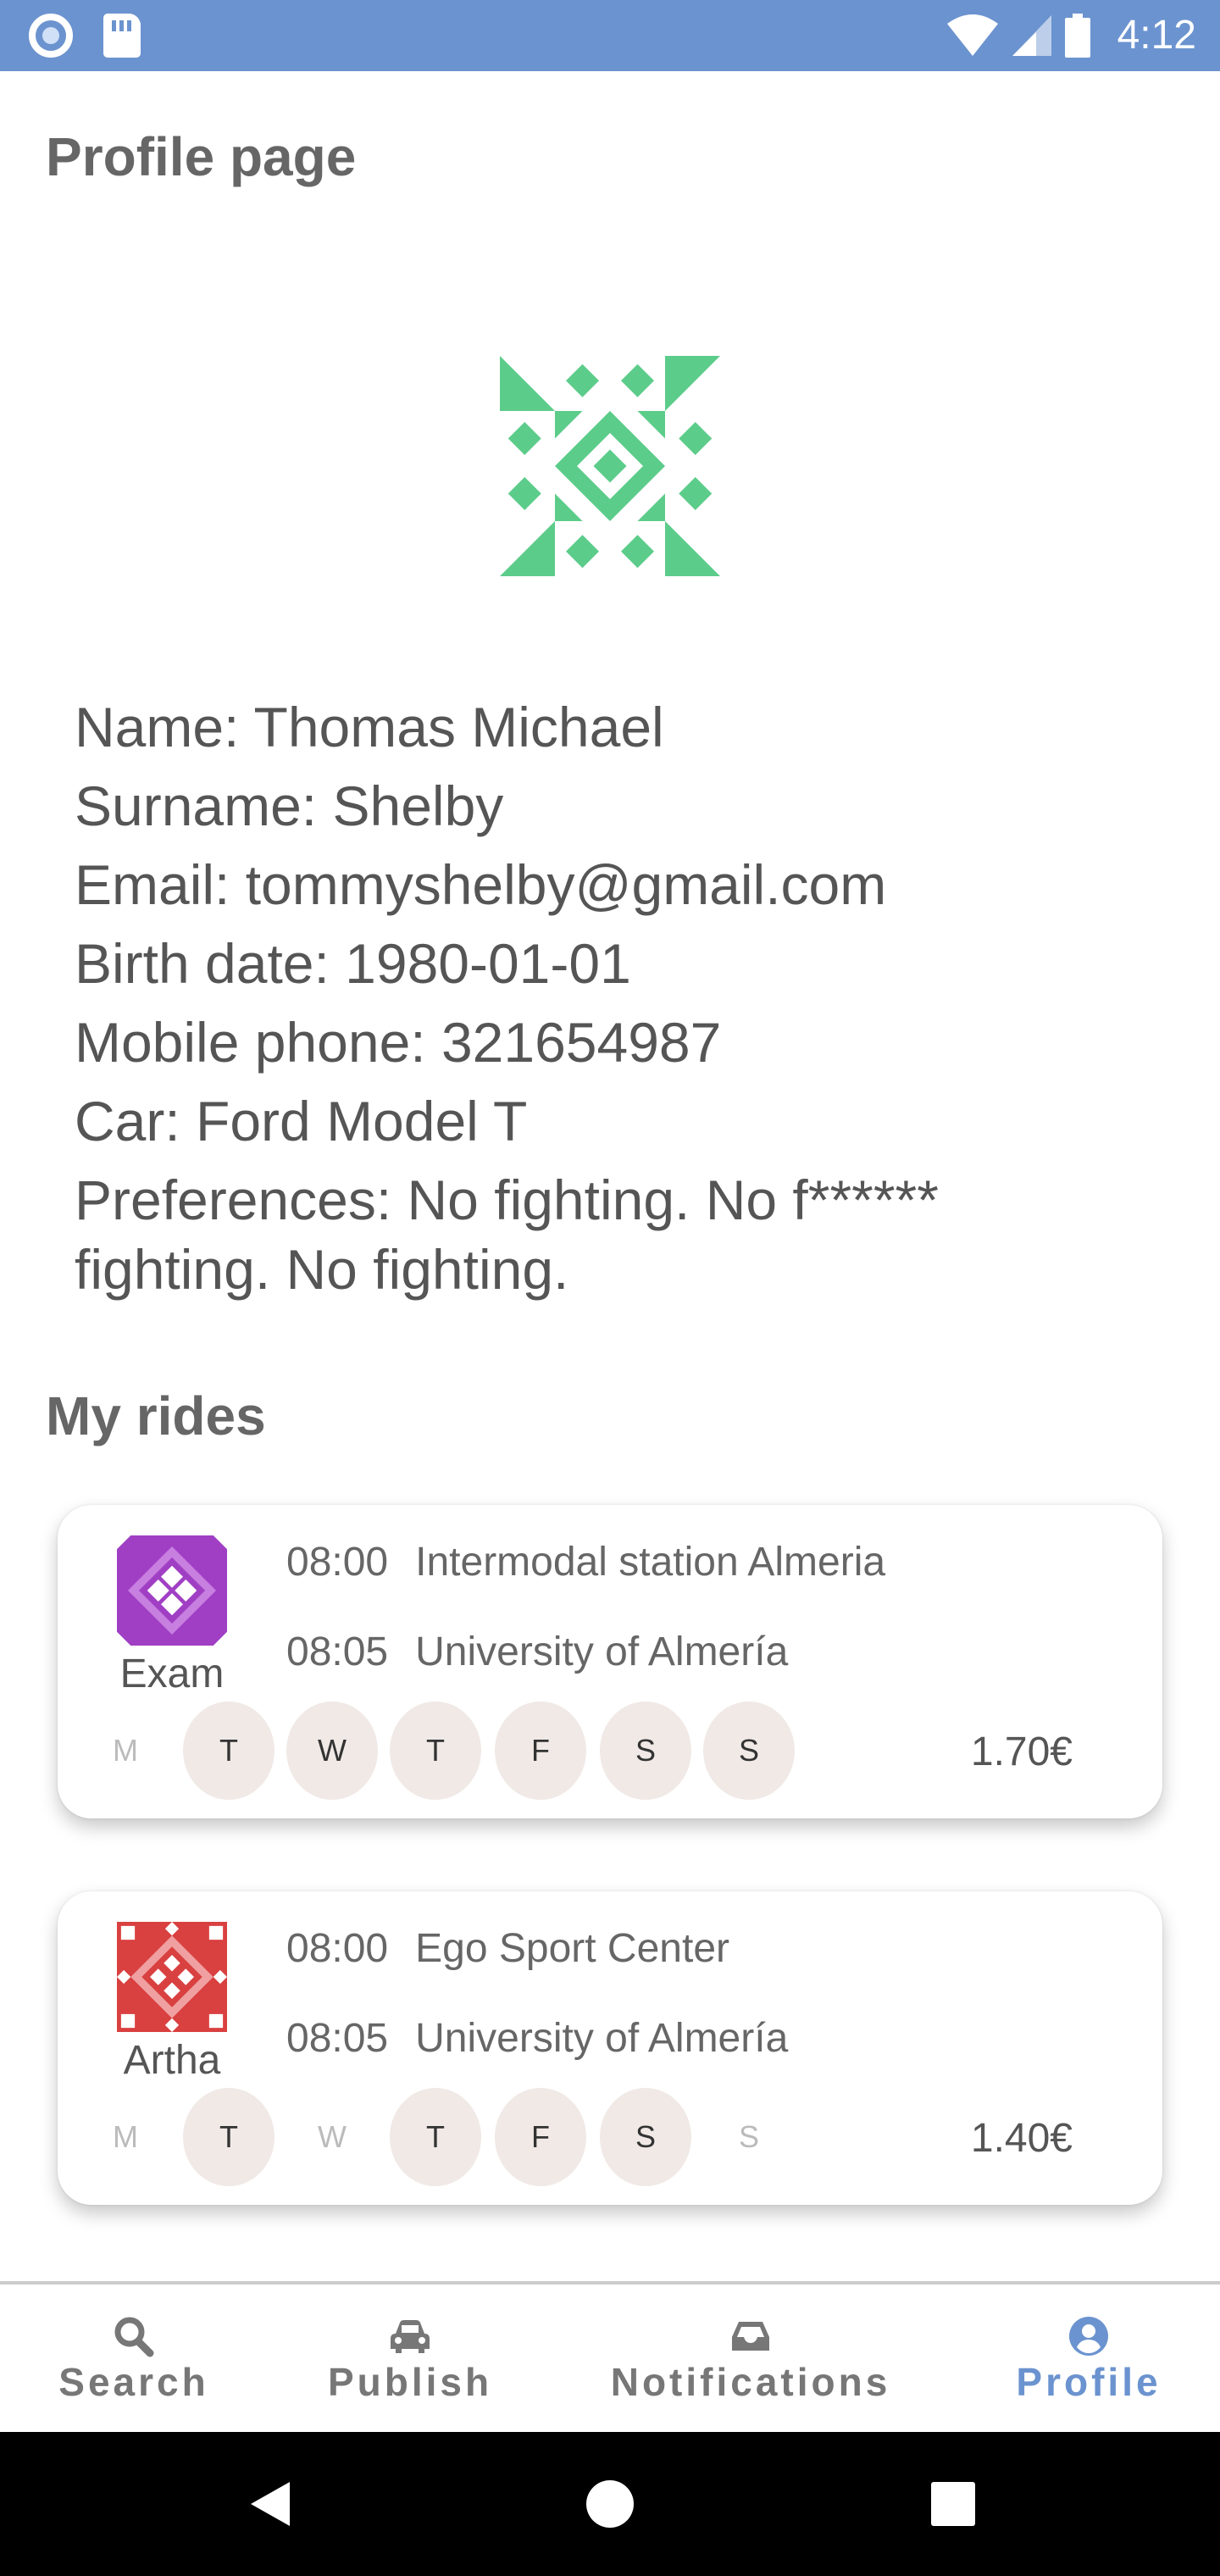 The image size is (1220, 2576). What do you see at coordinates (972, 35) in the screenshot?
I see `wifi-icon` at bounding box center [972, 35].